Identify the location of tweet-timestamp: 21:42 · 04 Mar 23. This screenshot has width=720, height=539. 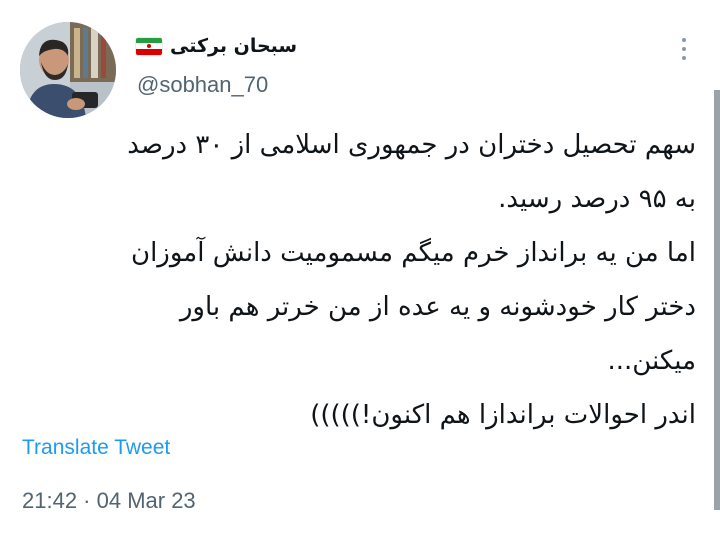
(109, 501).